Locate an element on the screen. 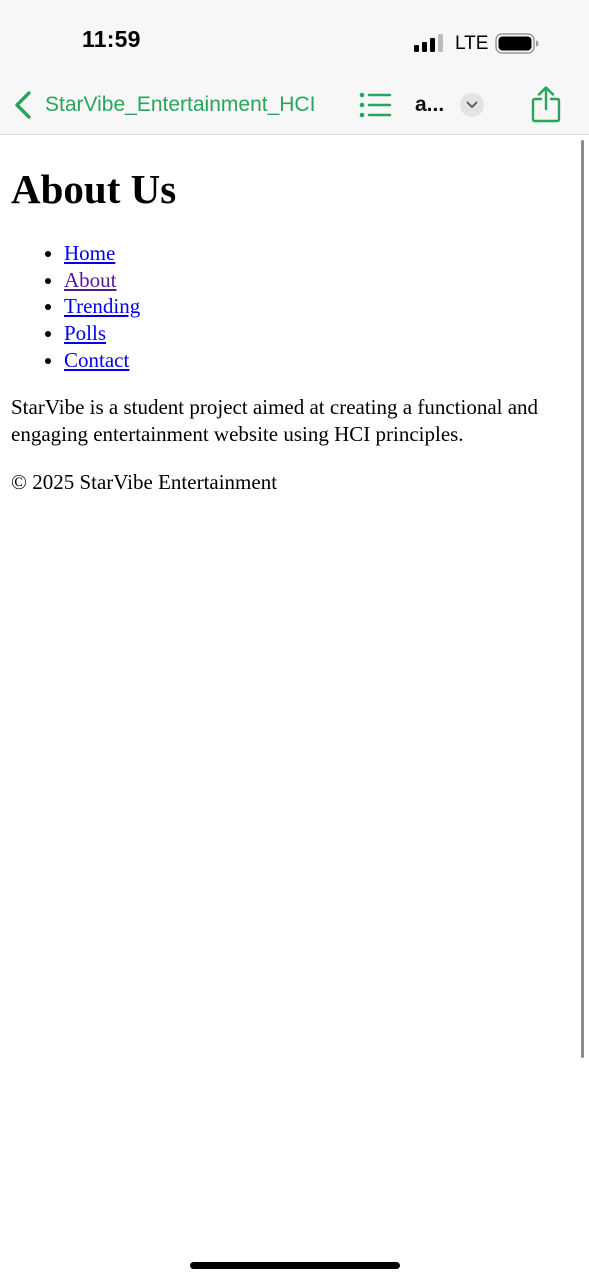  share-icon is located at coordinates (546, 104).